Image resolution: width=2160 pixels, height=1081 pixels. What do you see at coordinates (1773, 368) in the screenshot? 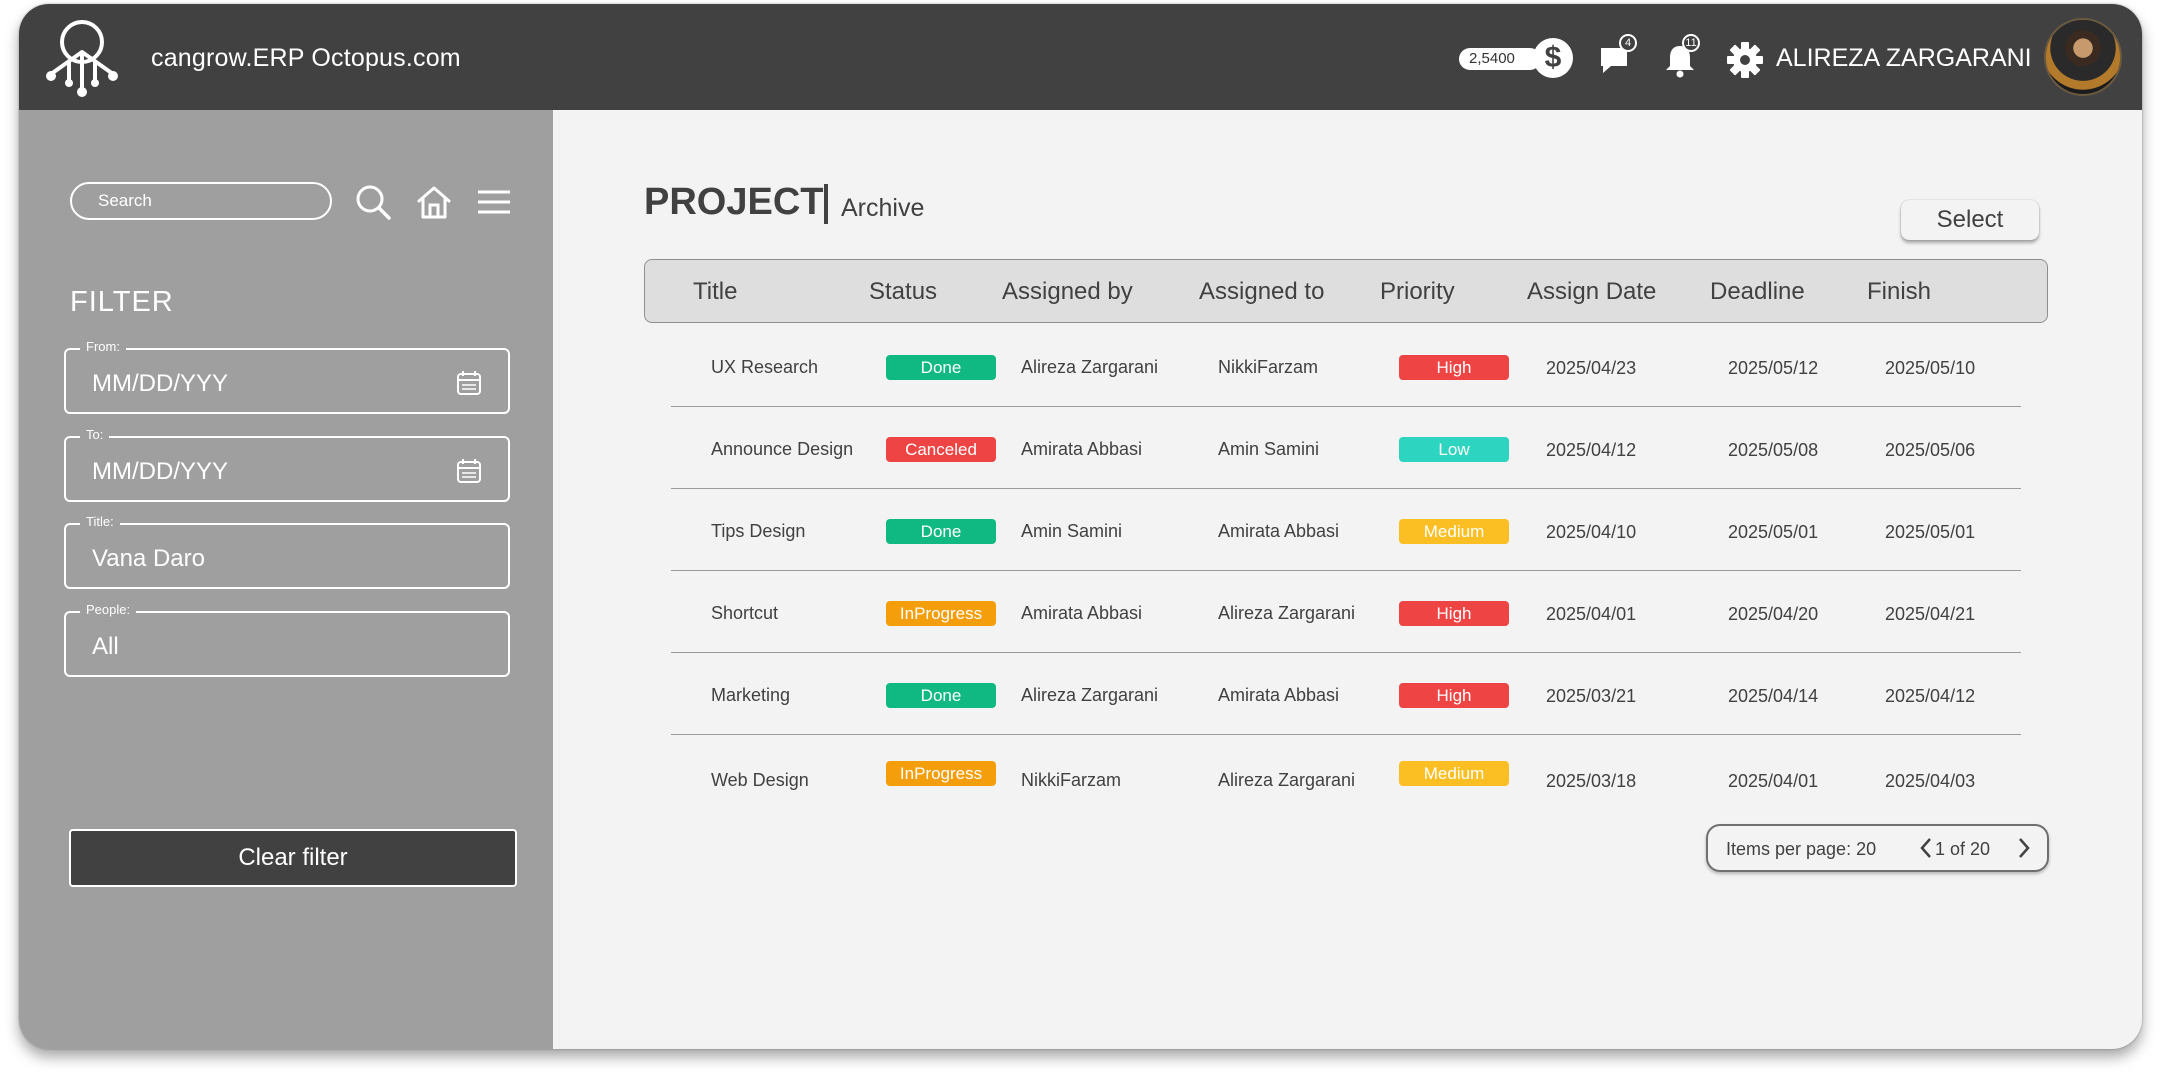
I see `deadline-date: 2025/05/12` at bounding box center [1773, 368].